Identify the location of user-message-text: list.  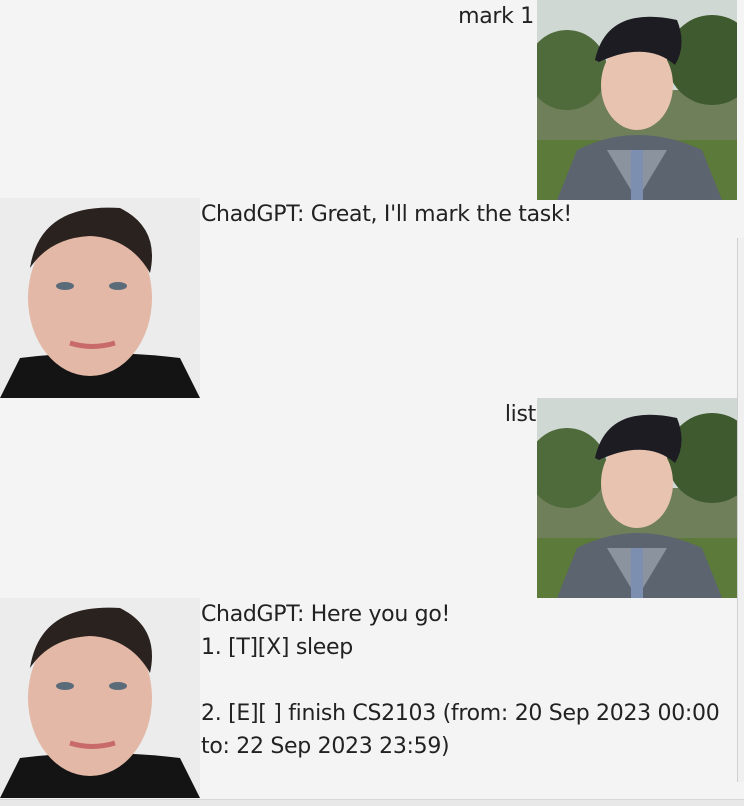
(520, 414).